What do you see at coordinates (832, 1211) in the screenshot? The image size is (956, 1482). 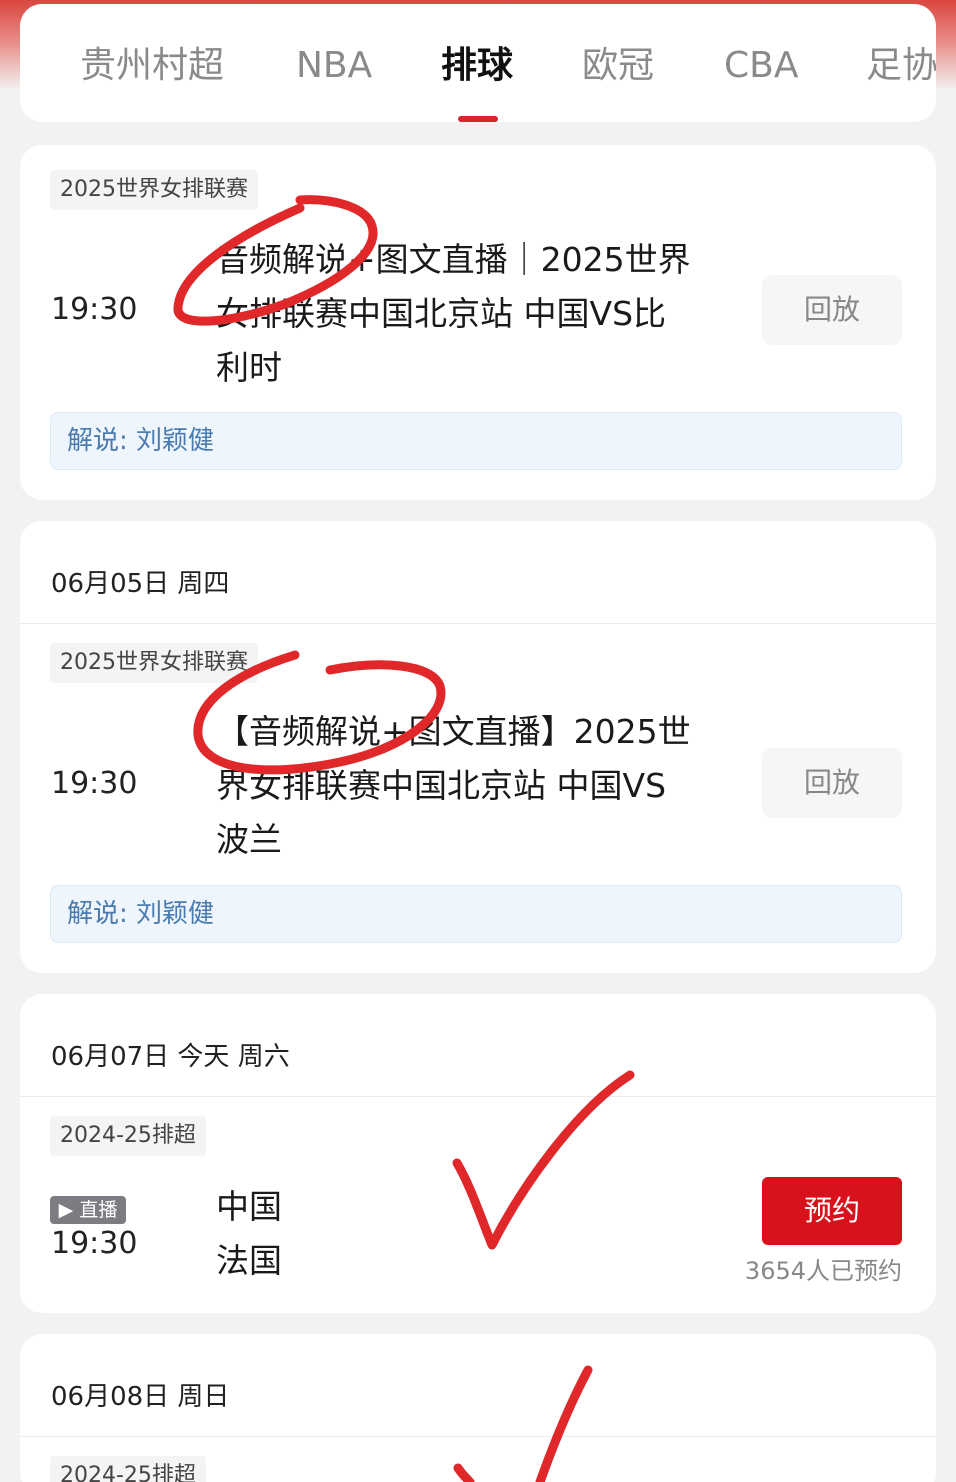 I see `reserve-button: 预约` at bounding box center [832, 1211].